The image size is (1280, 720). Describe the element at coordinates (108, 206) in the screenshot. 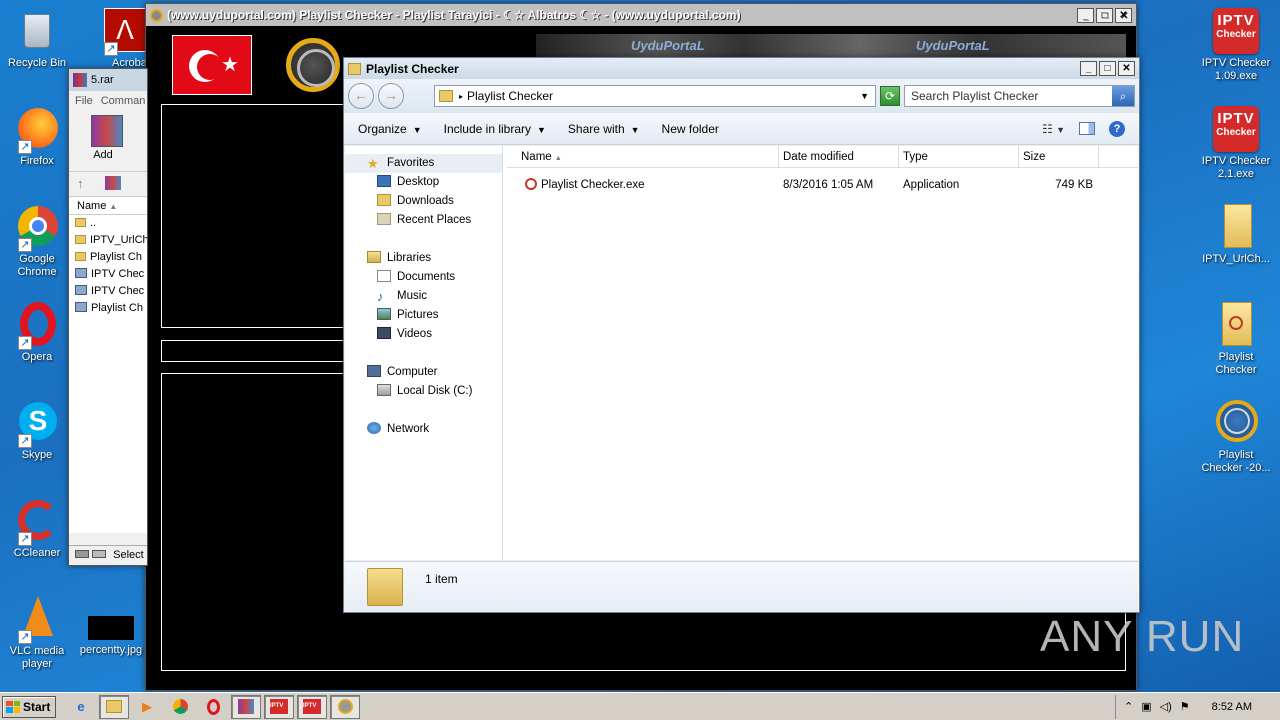

I see `rar-column-header: Name ▲` at that location.